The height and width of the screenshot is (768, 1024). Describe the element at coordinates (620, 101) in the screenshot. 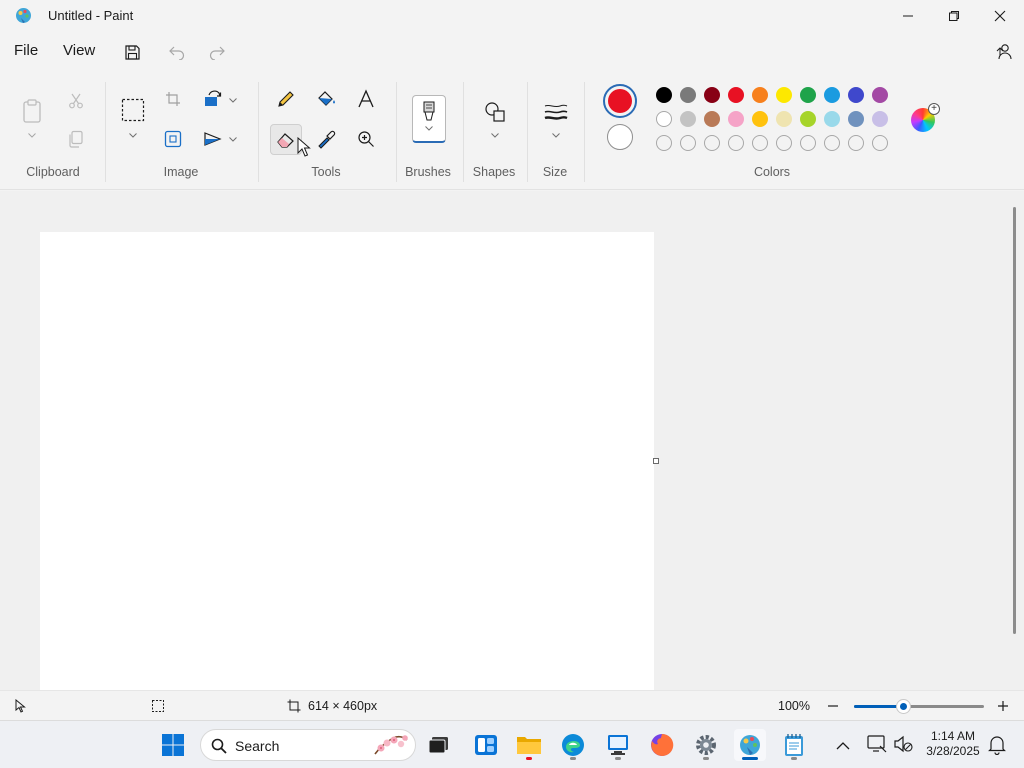

I see `primary-color-swatch` at that location.